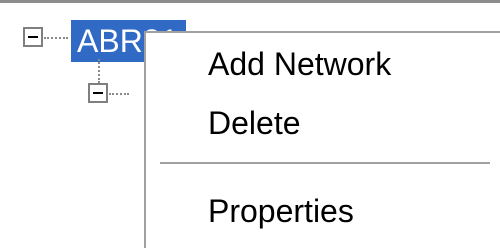 This screenshot has height=248, width=500. Describe the element at coordinates (98, 93) in the screenshot. I see `collapse-child-icon` at that location.